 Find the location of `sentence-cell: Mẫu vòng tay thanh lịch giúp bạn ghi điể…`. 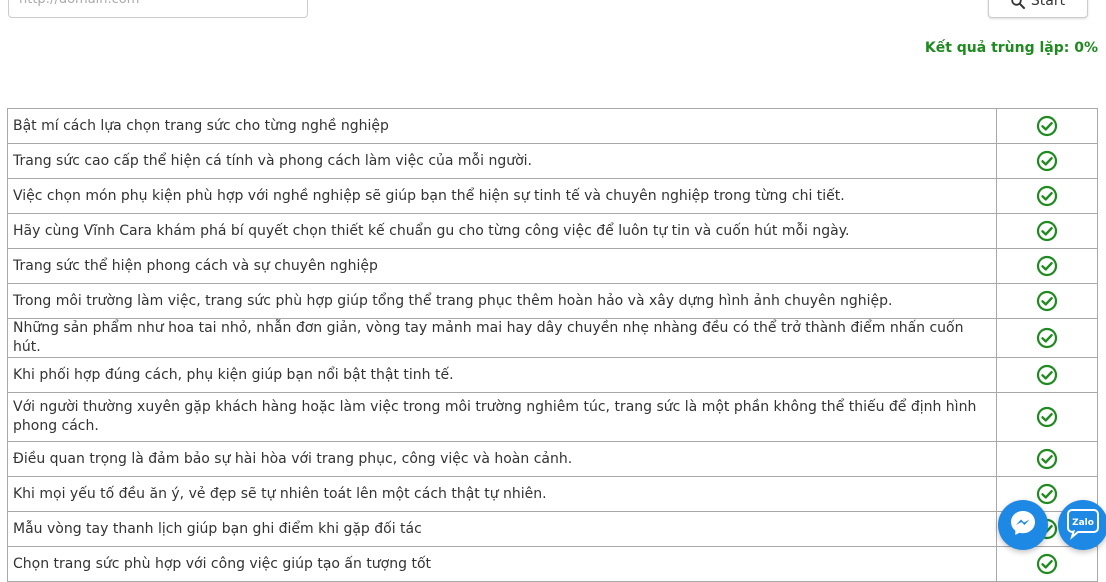

sentence-cell: Mẫu vòng tay thanh lịch giúp bạn ghi điể… is located at coordinates (502, 529).